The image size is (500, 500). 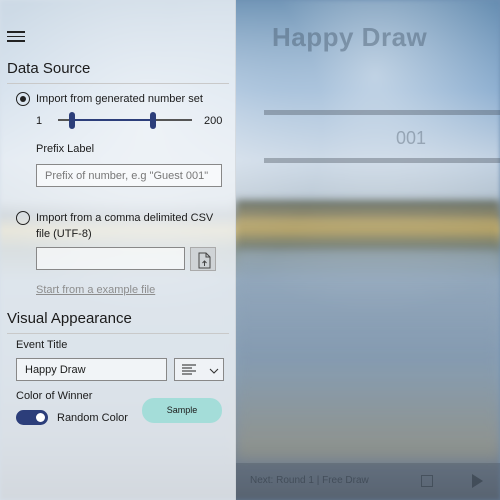 I want to click on prefix-input, so click(x=129, y=175).